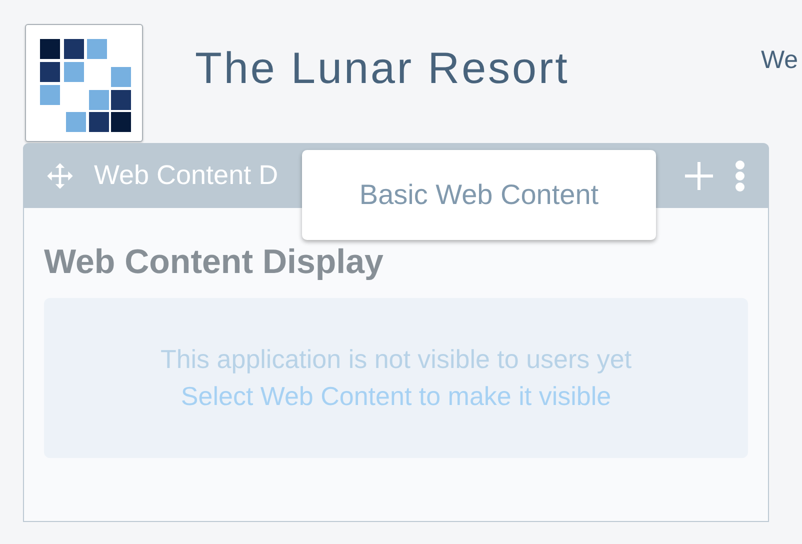 The width and height of the screenshot is (802, 544). Describe the element at coordinates (740, 176) in the screenshot. I see `kebab-menu-icon` at that location.